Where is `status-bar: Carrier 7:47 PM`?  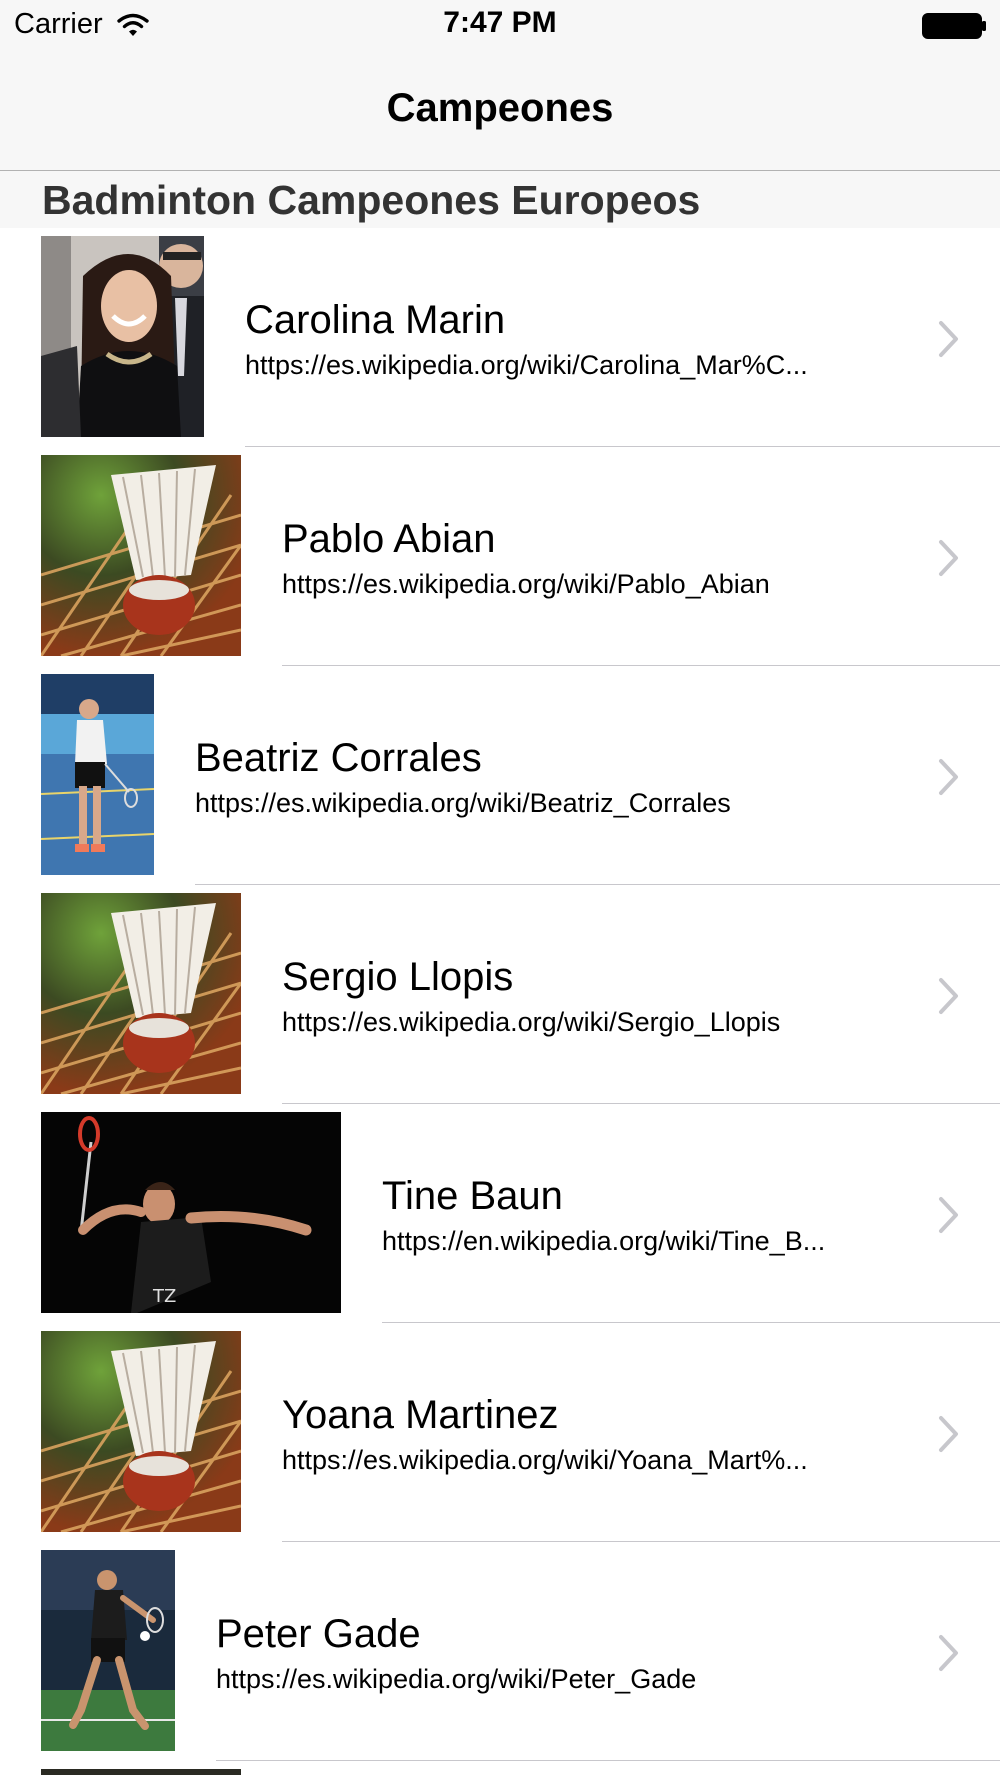
status-bar: Carrier 7:47 PM is located at coordinates (500, 26).